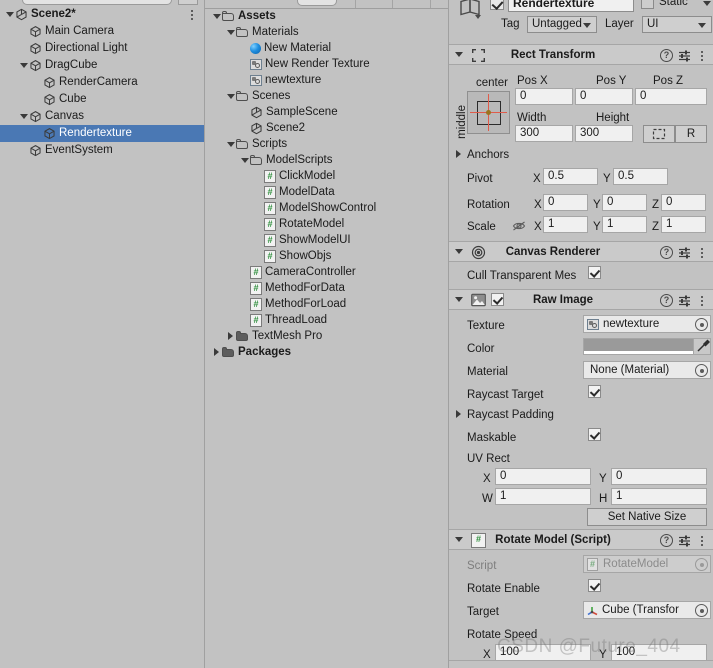 The height and width of the screenshot is (668, 713). Describe the element at coordinates (659, 496) in the screenshot. I see `uv-h-input: 1` at that location.